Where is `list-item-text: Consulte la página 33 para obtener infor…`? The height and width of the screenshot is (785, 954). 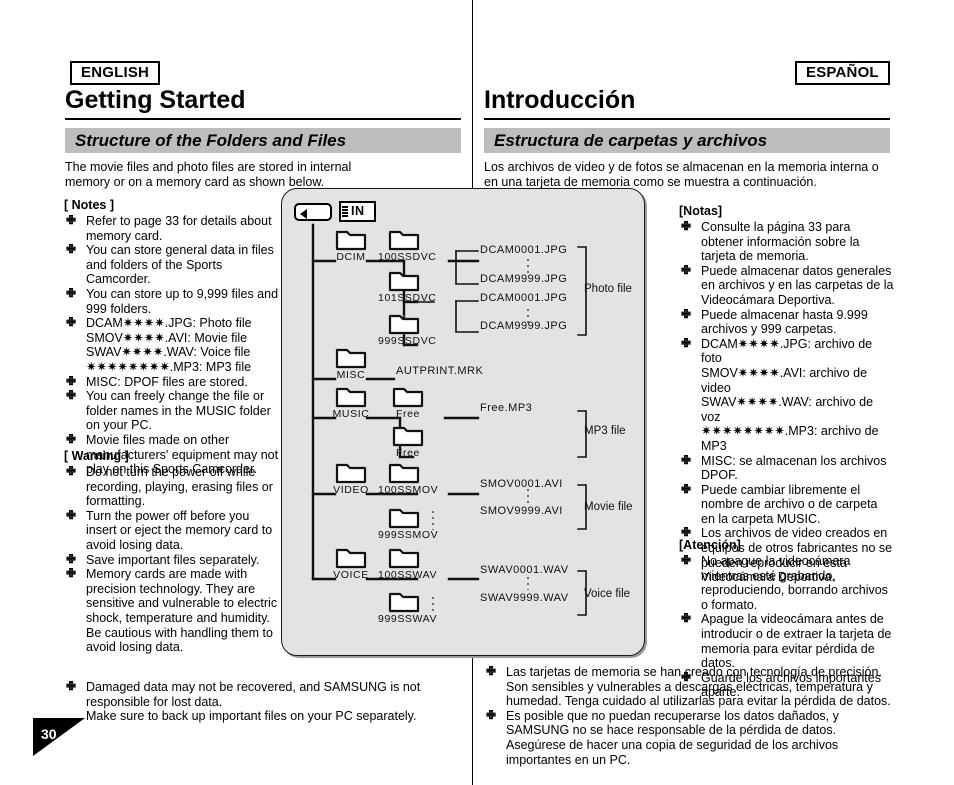
list-item-text: Consulte la página 33 para obtener infor… is located at coordinates (780, 242).